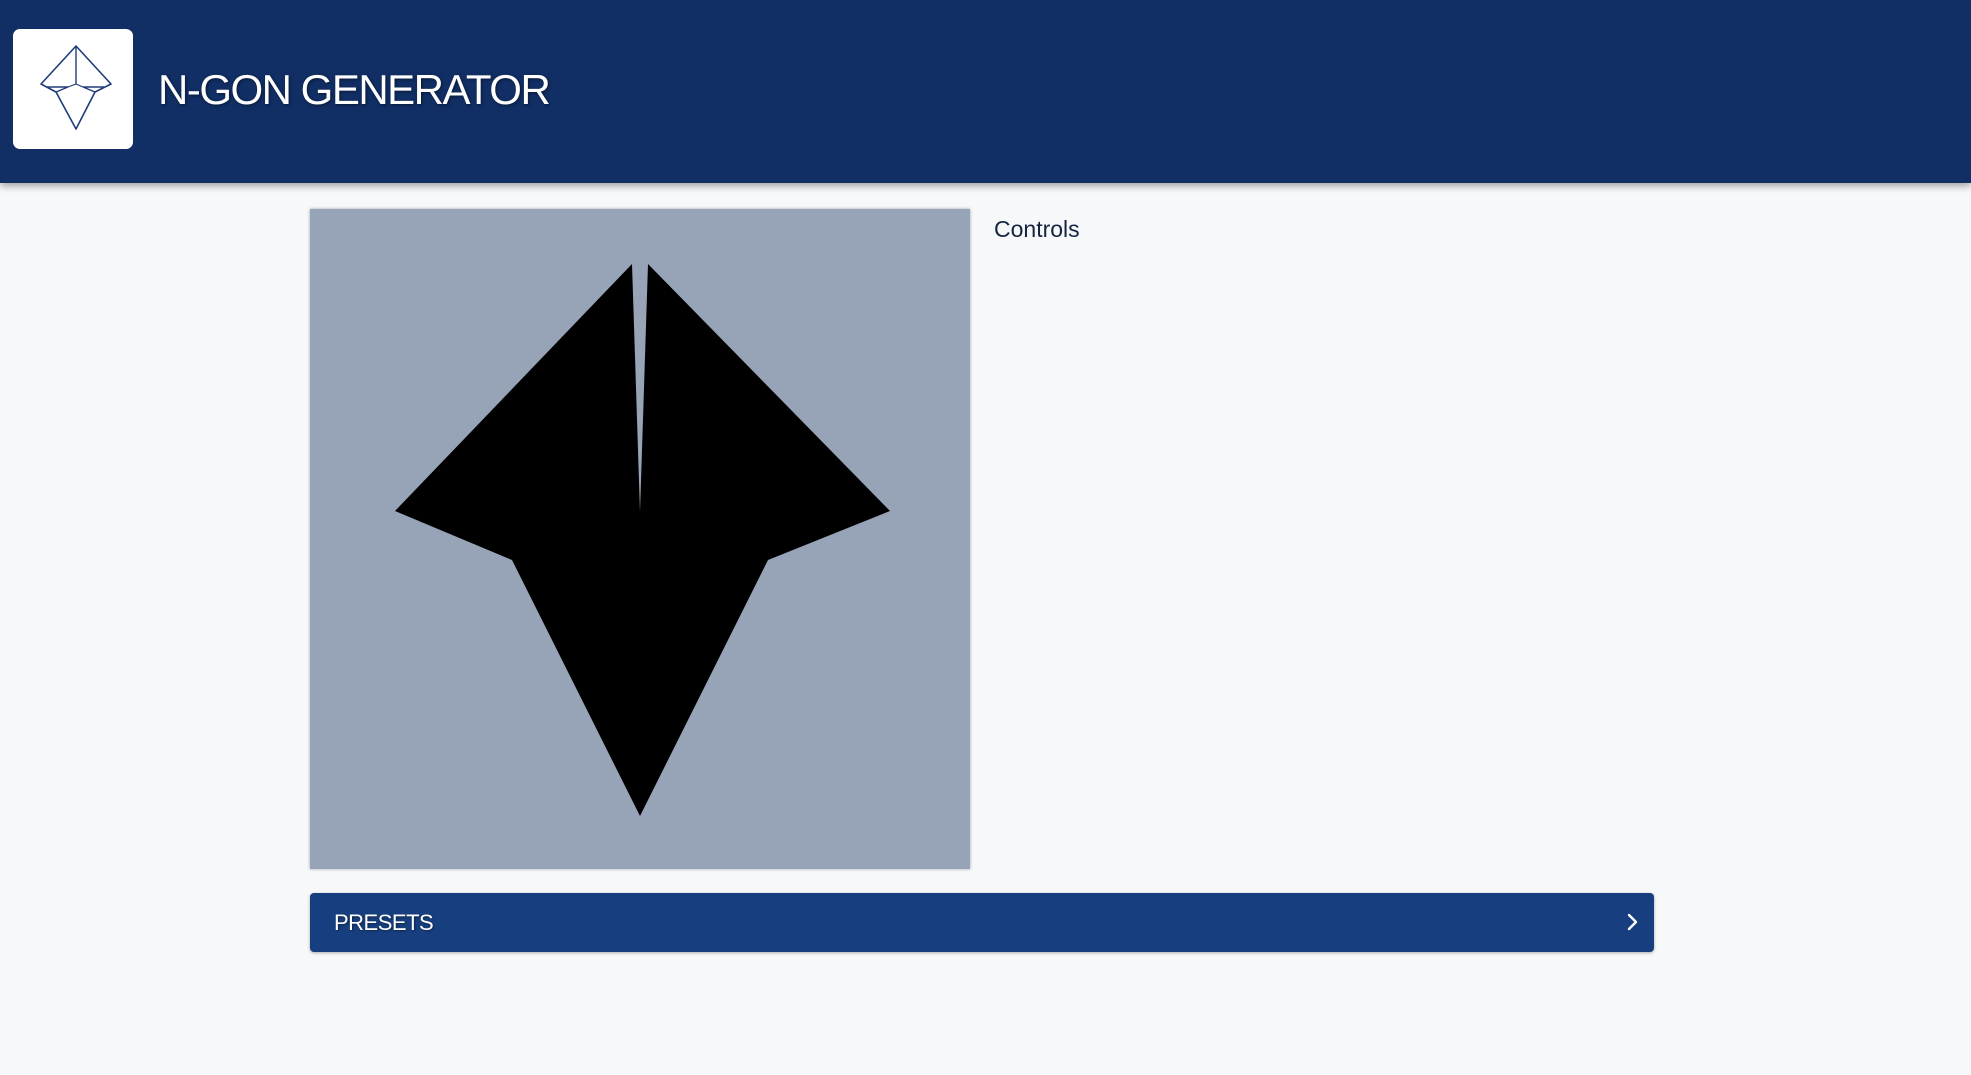 This screenshot has width=1971, height=1075. I want to click on n-gon-shape, so click(642, 540).